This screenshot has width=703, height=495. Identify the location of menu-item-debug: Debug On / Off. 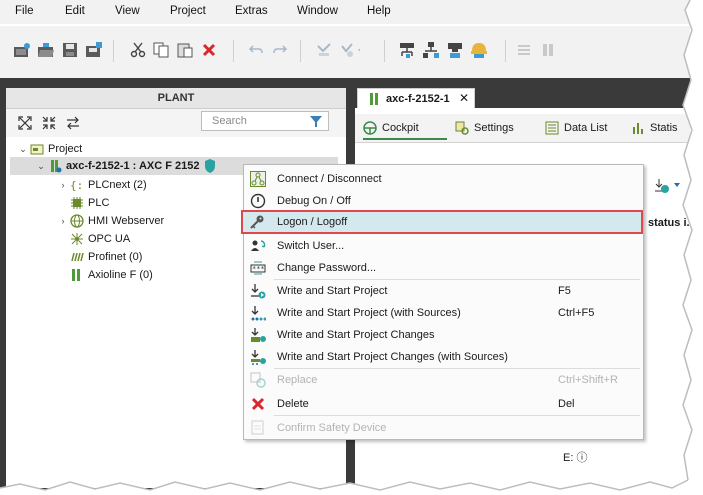
(443, 201).